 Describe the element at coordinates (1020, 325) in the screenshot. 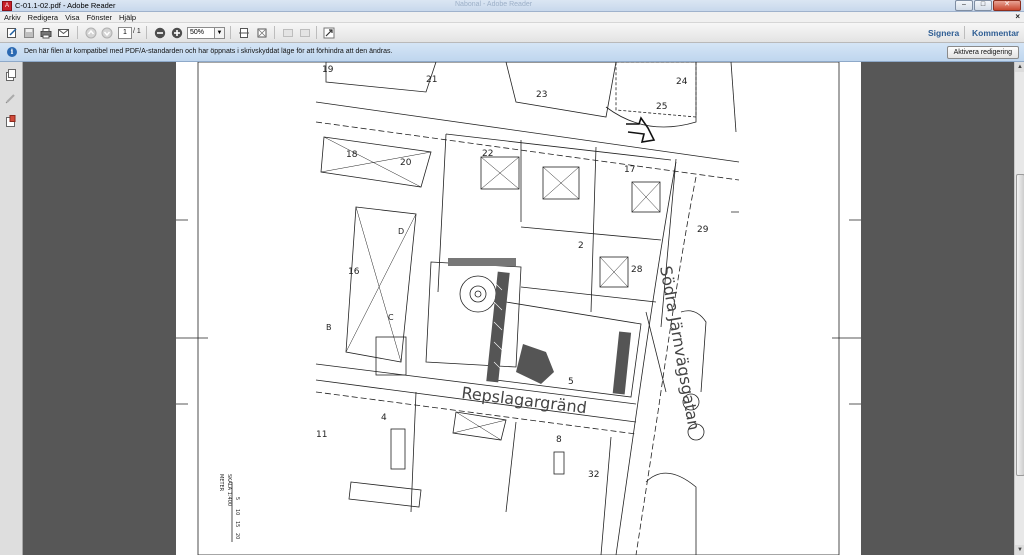

I see `scroll-thumb` at that location.